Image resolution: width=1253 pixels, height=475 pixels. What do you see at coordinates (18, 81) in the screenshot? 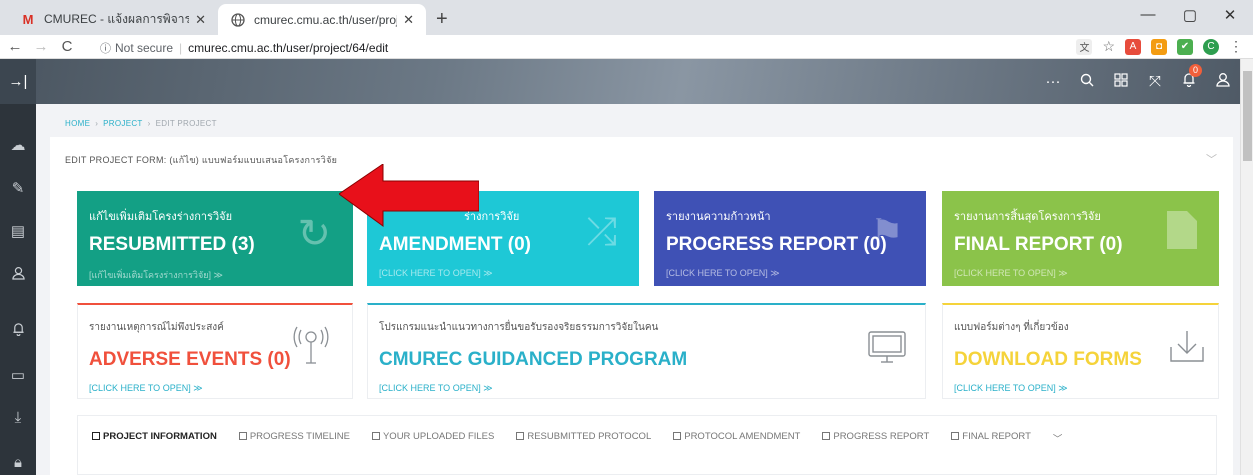
I see `sidebar-toggle-icon: →|` at bounding box center [18, 81].